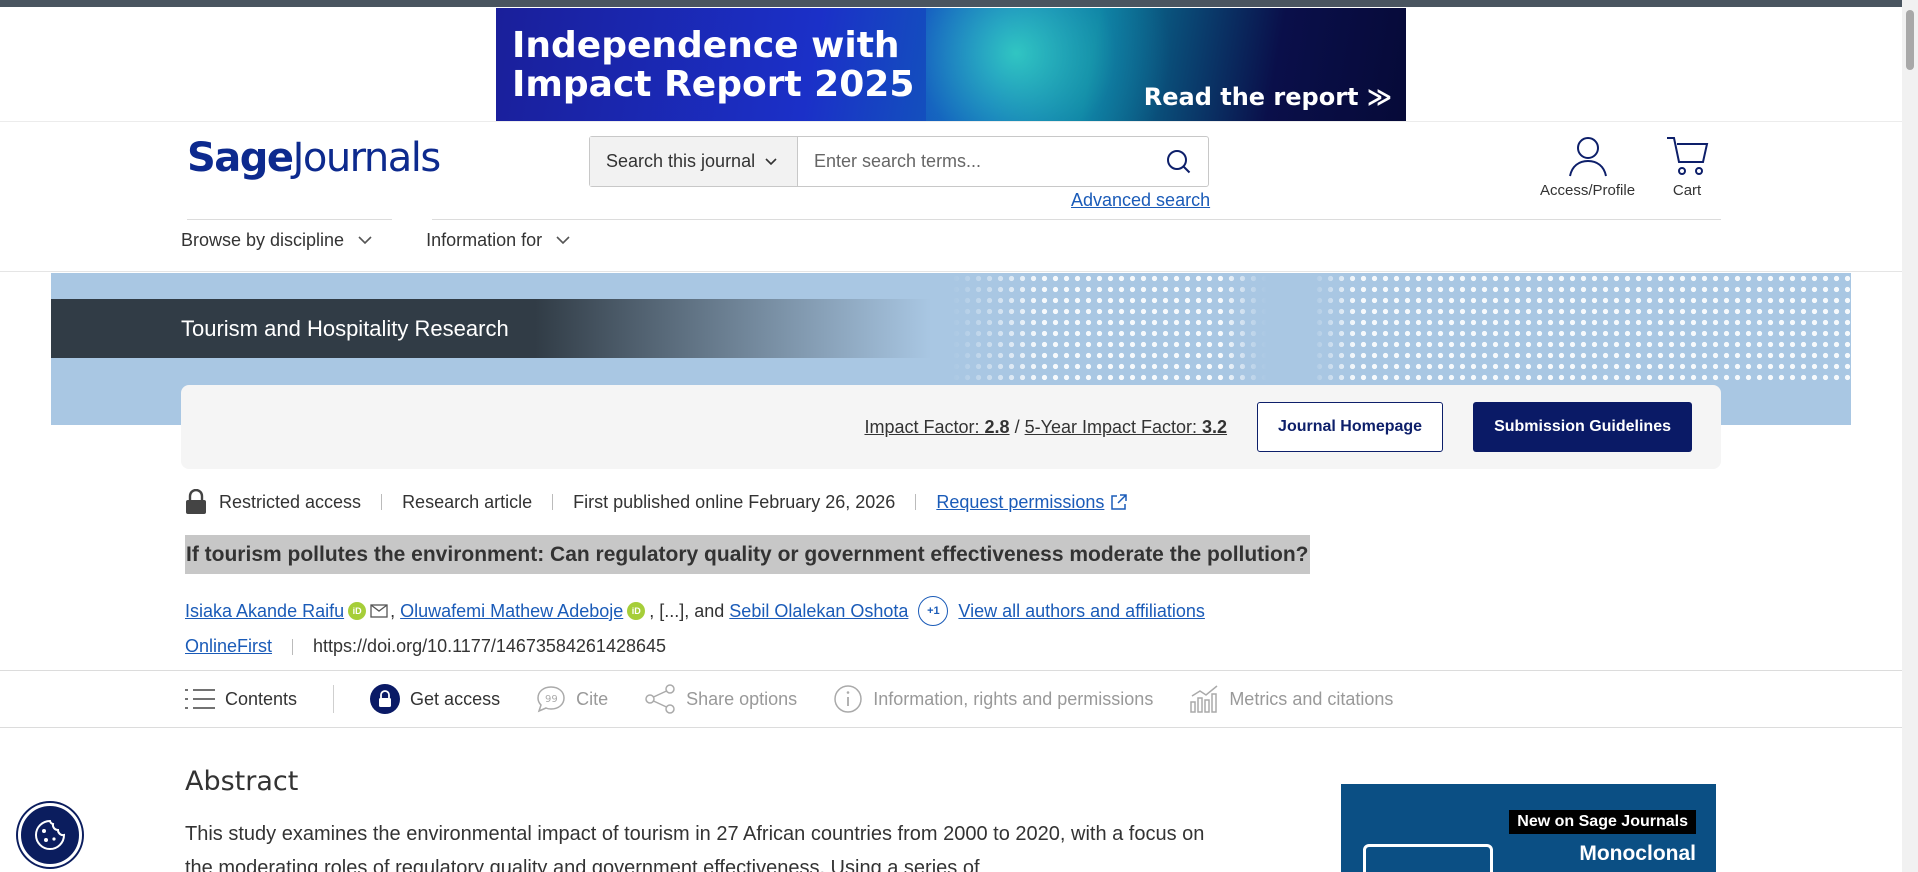 The image size is (1918, 872). Describe the element at coordinates (1602, 822) in the screenshot. I see `side-ad-badge: New on Sage Journals` at that location.